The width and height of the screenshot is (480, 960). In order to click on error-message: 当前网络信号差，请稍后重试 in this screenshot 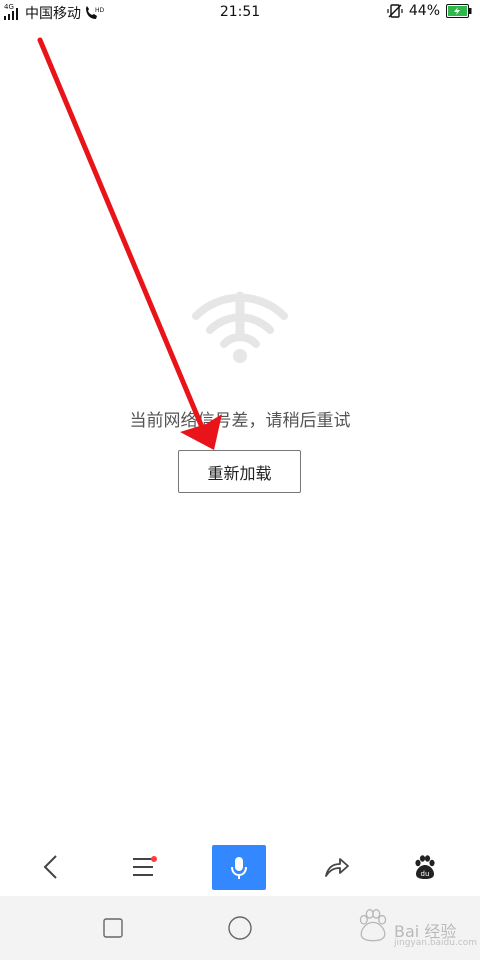, I will do `click(240, 421)`.